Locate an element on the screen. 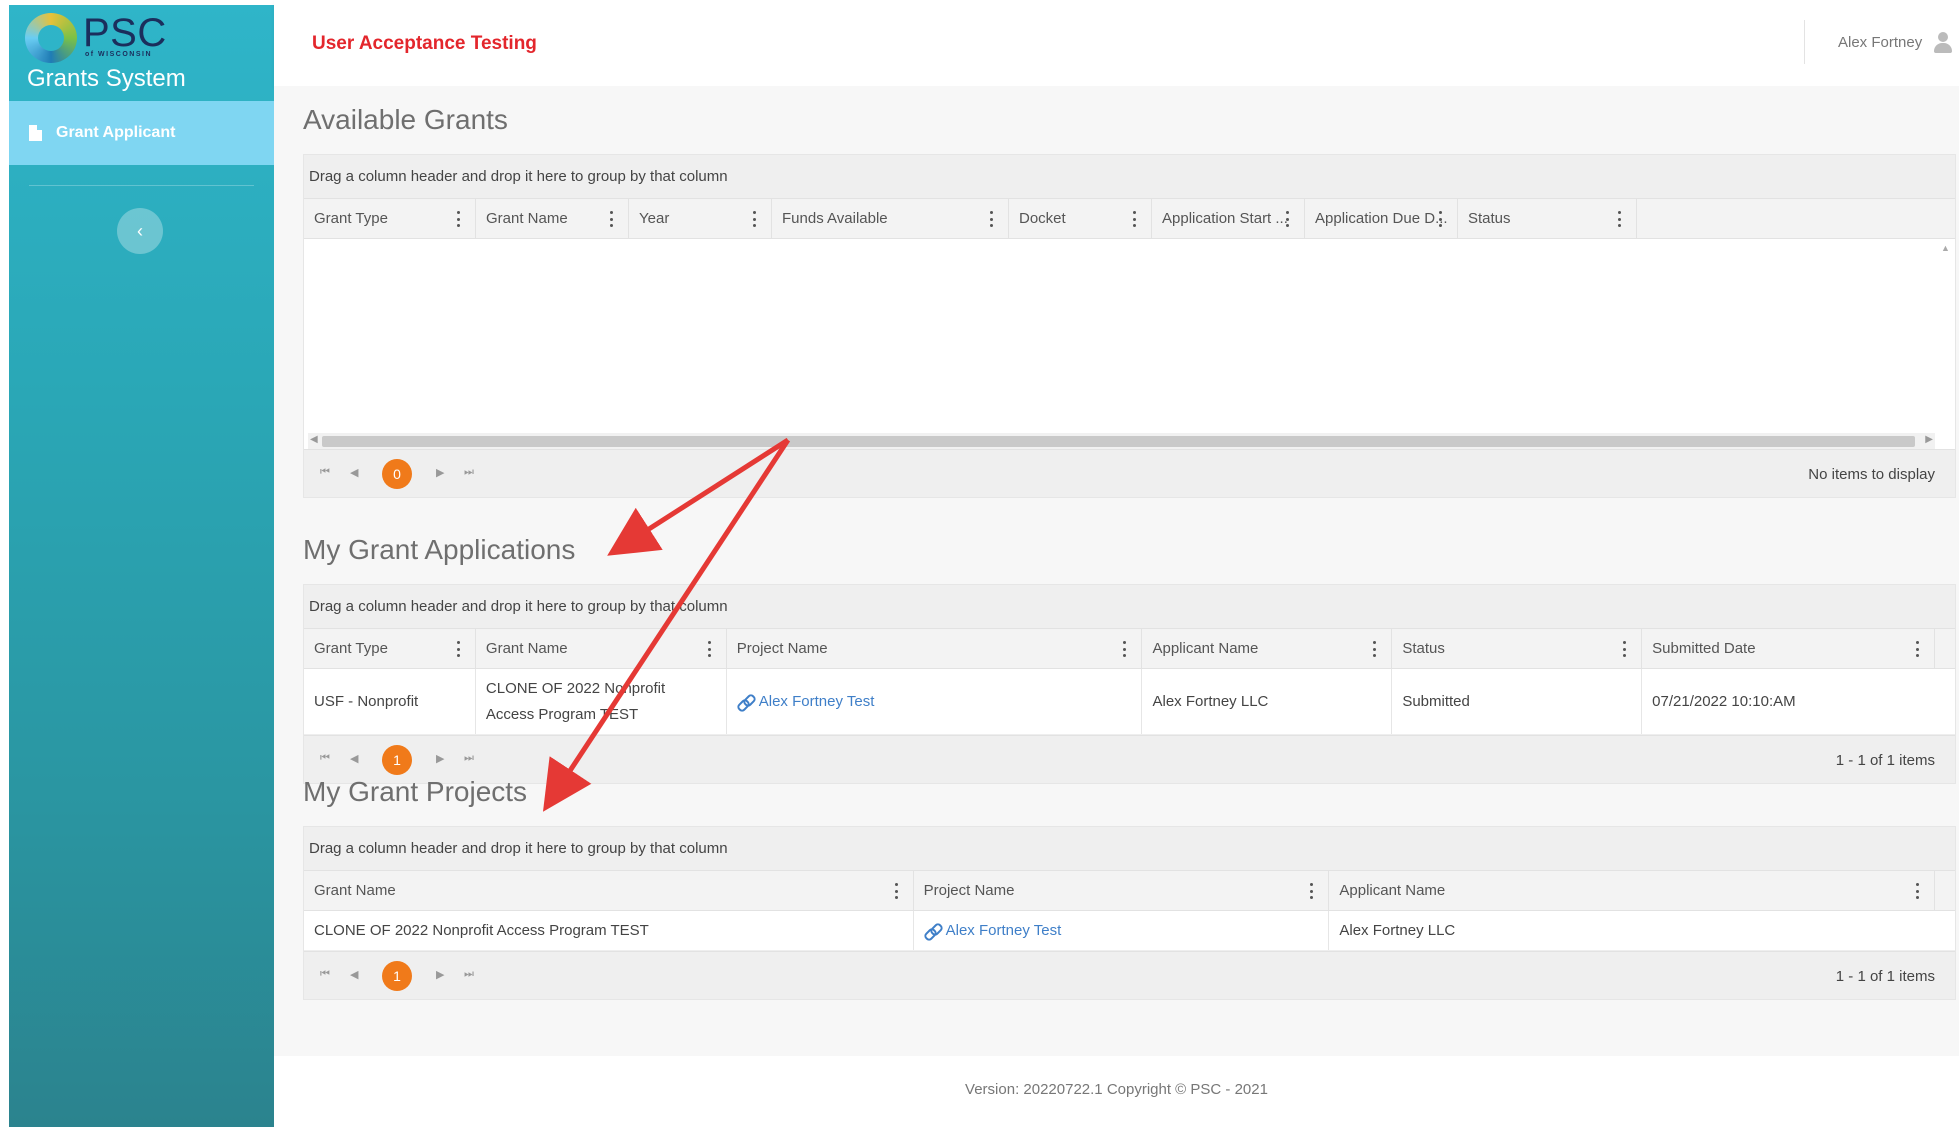 The width and height of the screenshot is (1959, 1127). brand: PSC of WISCONSIN Grants System is located at coordinates (141, 52).